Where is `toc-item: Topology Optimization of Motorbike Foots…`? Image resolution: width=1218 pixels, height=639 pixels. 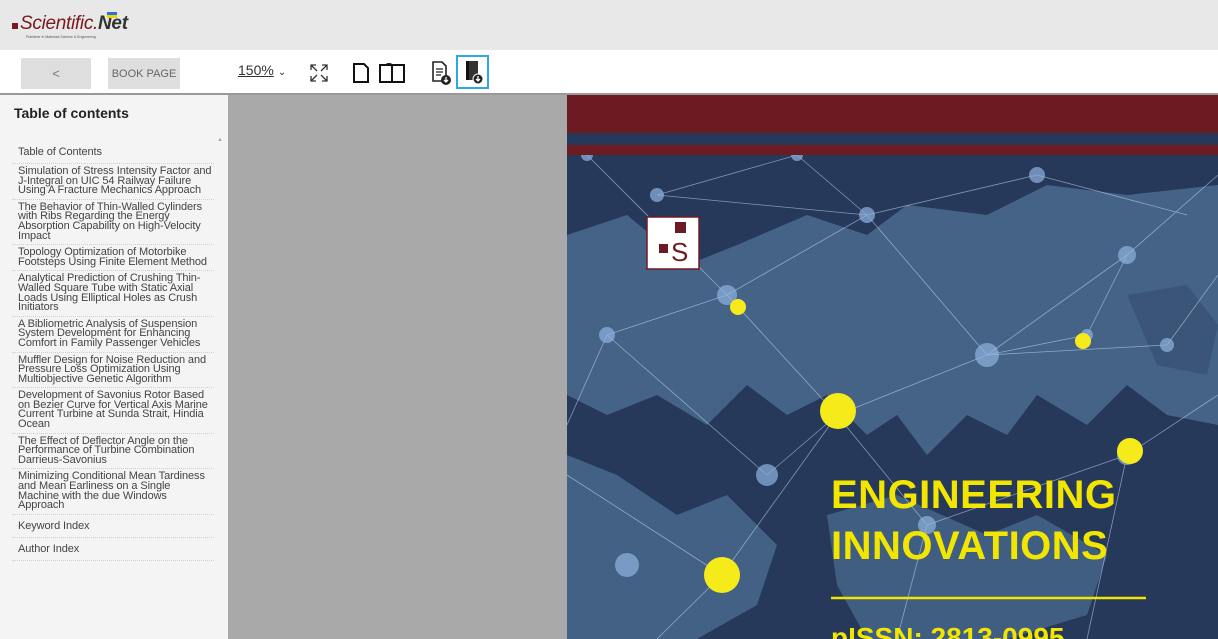 toc-item: Topology Optimization of Motorbike Foots… is located at coordinates (113, 258).